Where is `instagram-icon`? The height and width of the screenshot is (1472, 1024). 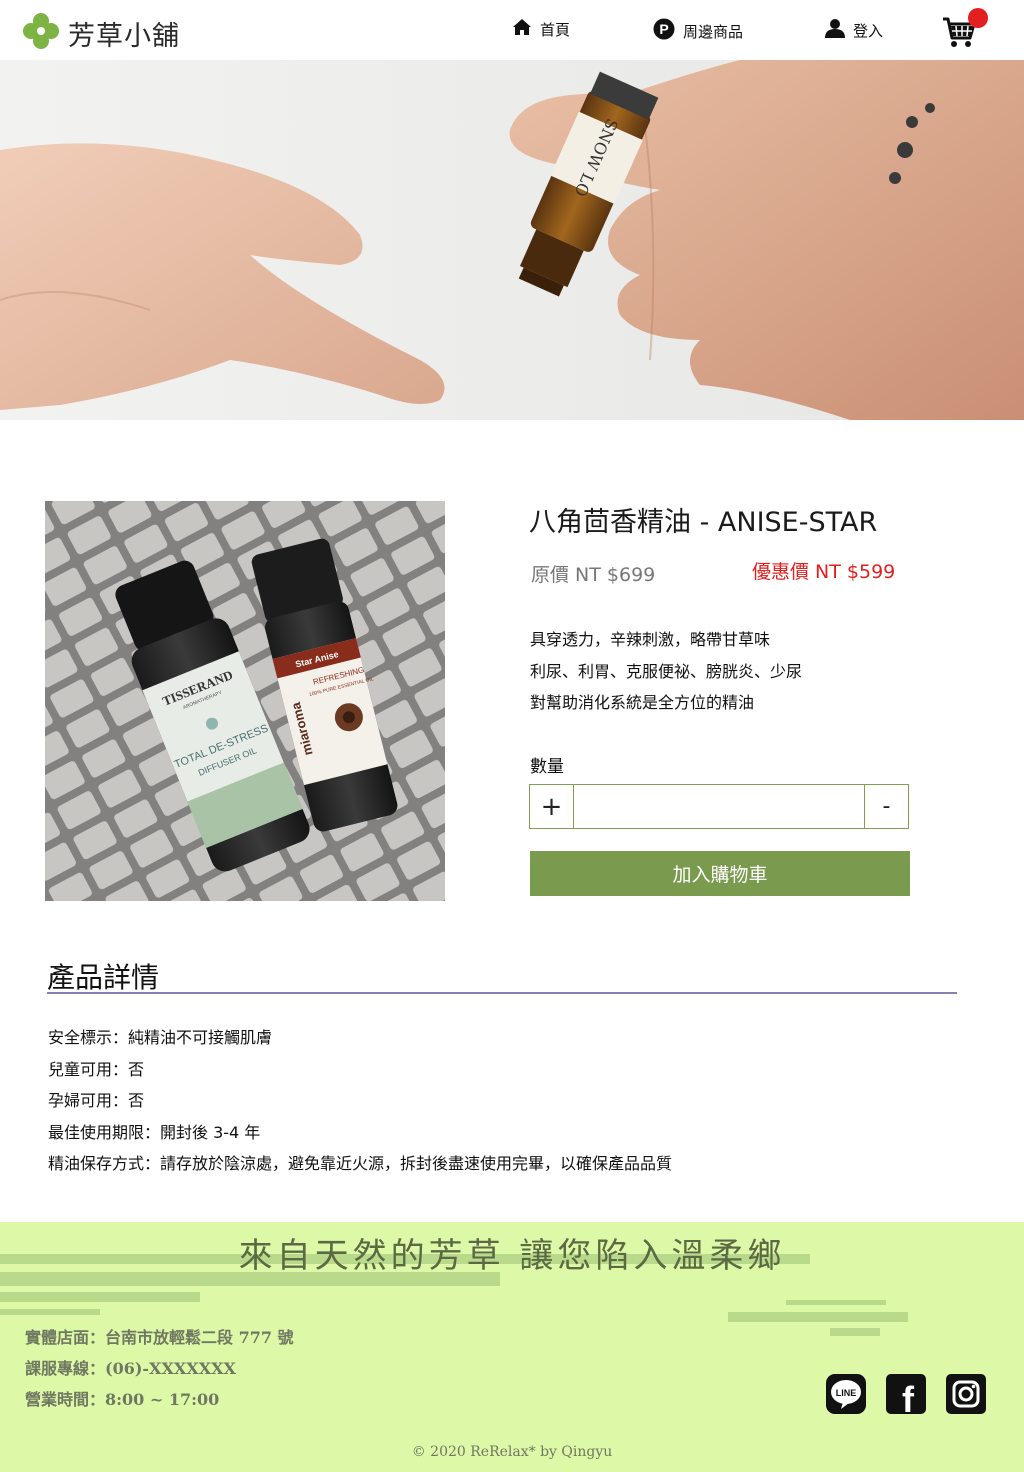
instagram-icon is located at coordinates (966, 1396).